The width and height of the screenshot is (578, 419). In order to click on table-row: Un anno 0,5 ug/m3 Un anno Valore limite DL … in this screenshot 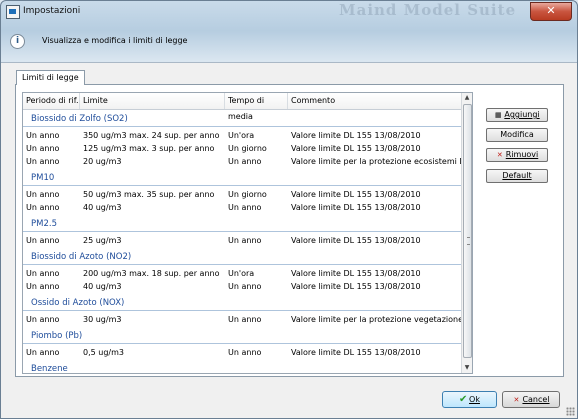, I will do `click(242, 353)`.